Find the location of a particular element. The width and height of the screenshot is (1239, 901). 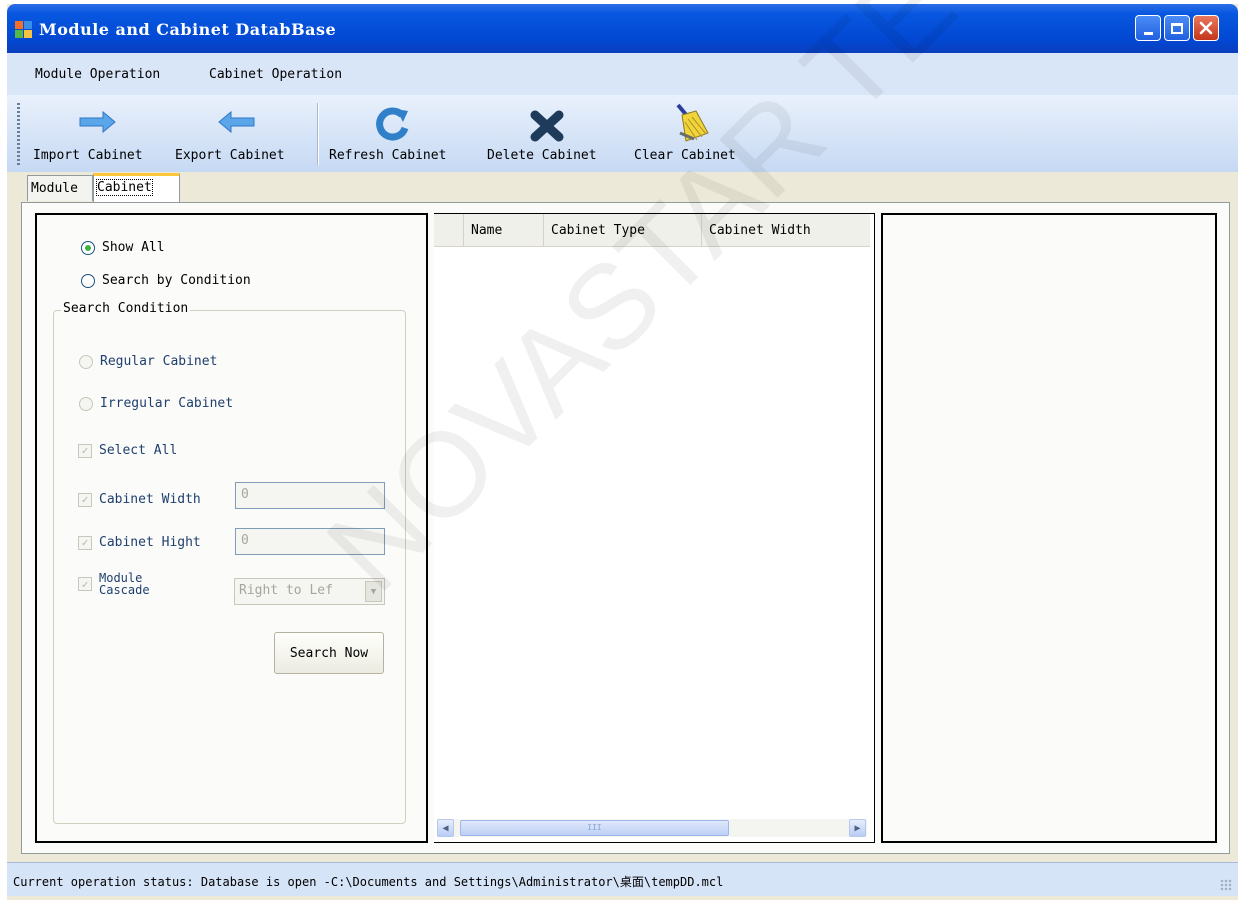

arrow-right-icon is located at coordinates (97, 122).